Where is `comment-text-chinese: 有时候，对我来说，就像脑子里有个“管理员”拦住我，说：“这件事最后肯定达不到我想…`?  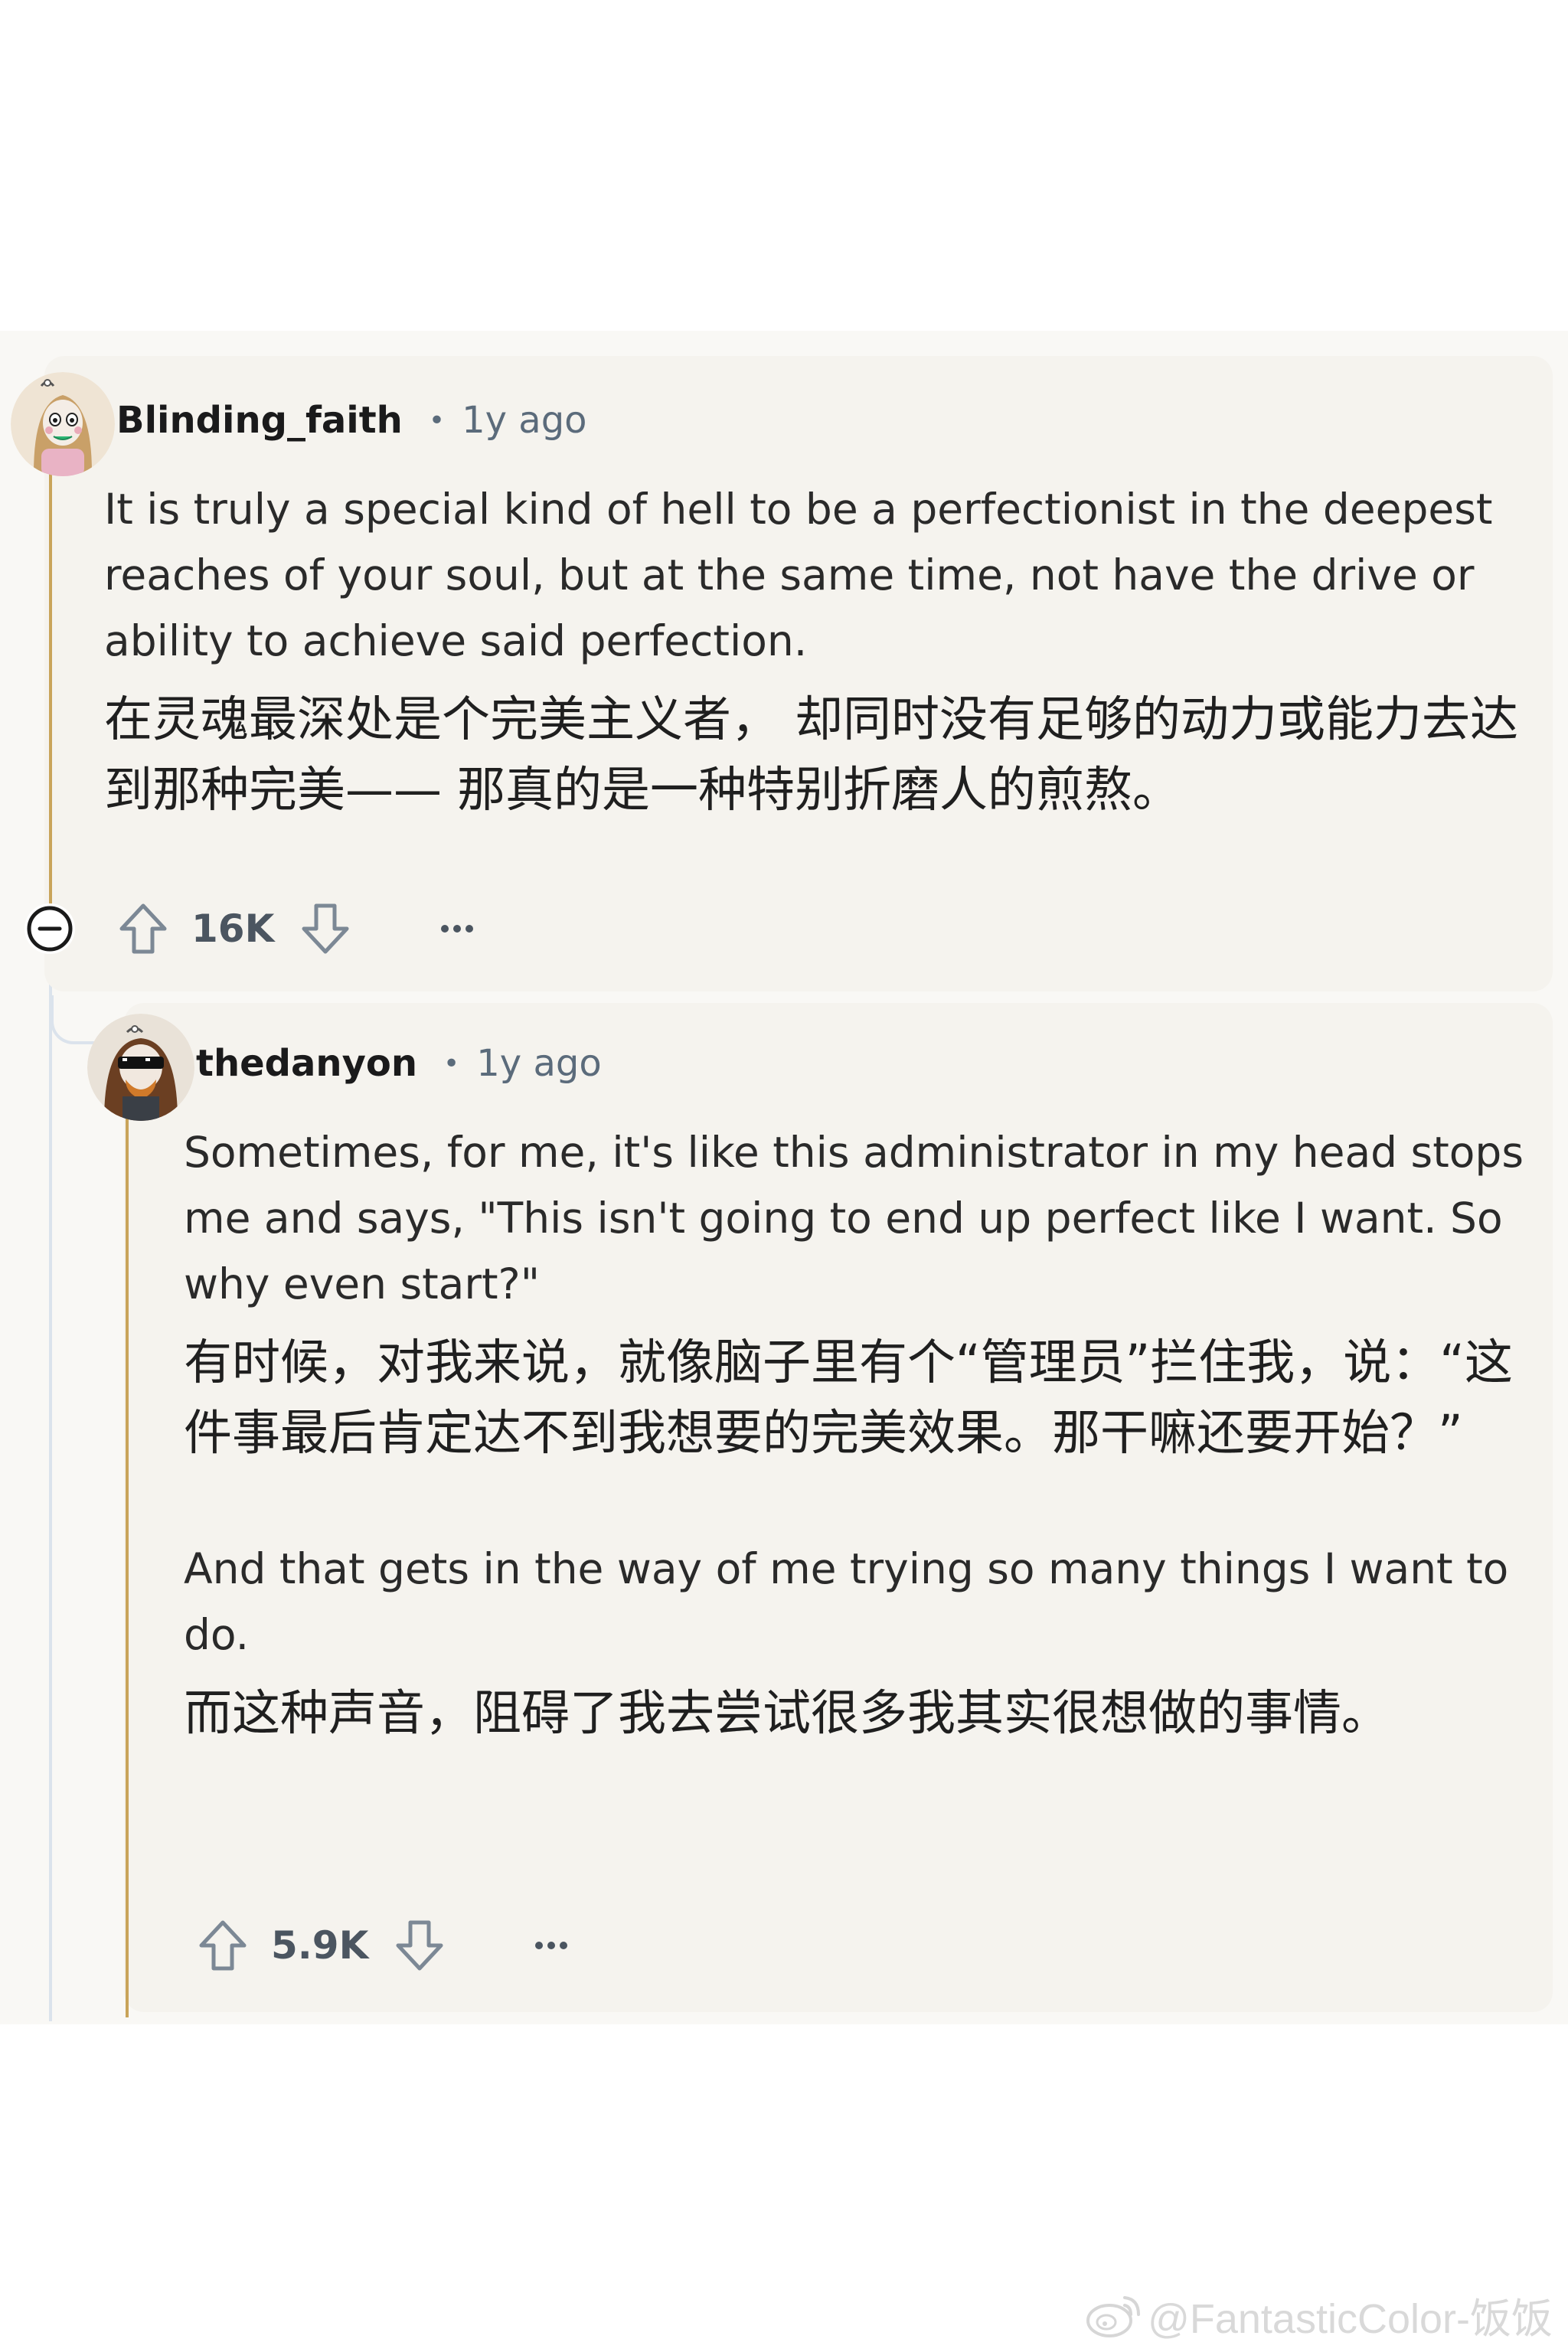
comment-text-chinese: 有时候，对我来说，就像脑子里有个“管理员”拦住我，说：“这件事最后肯定达不到我想… is located at coordinates (848, 1397).